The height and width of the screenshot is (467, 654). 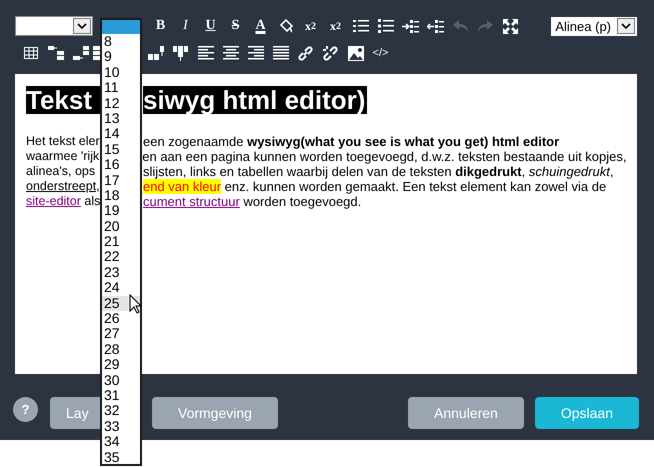 I want to click on list-option: 32, so click(x=121, y=411).